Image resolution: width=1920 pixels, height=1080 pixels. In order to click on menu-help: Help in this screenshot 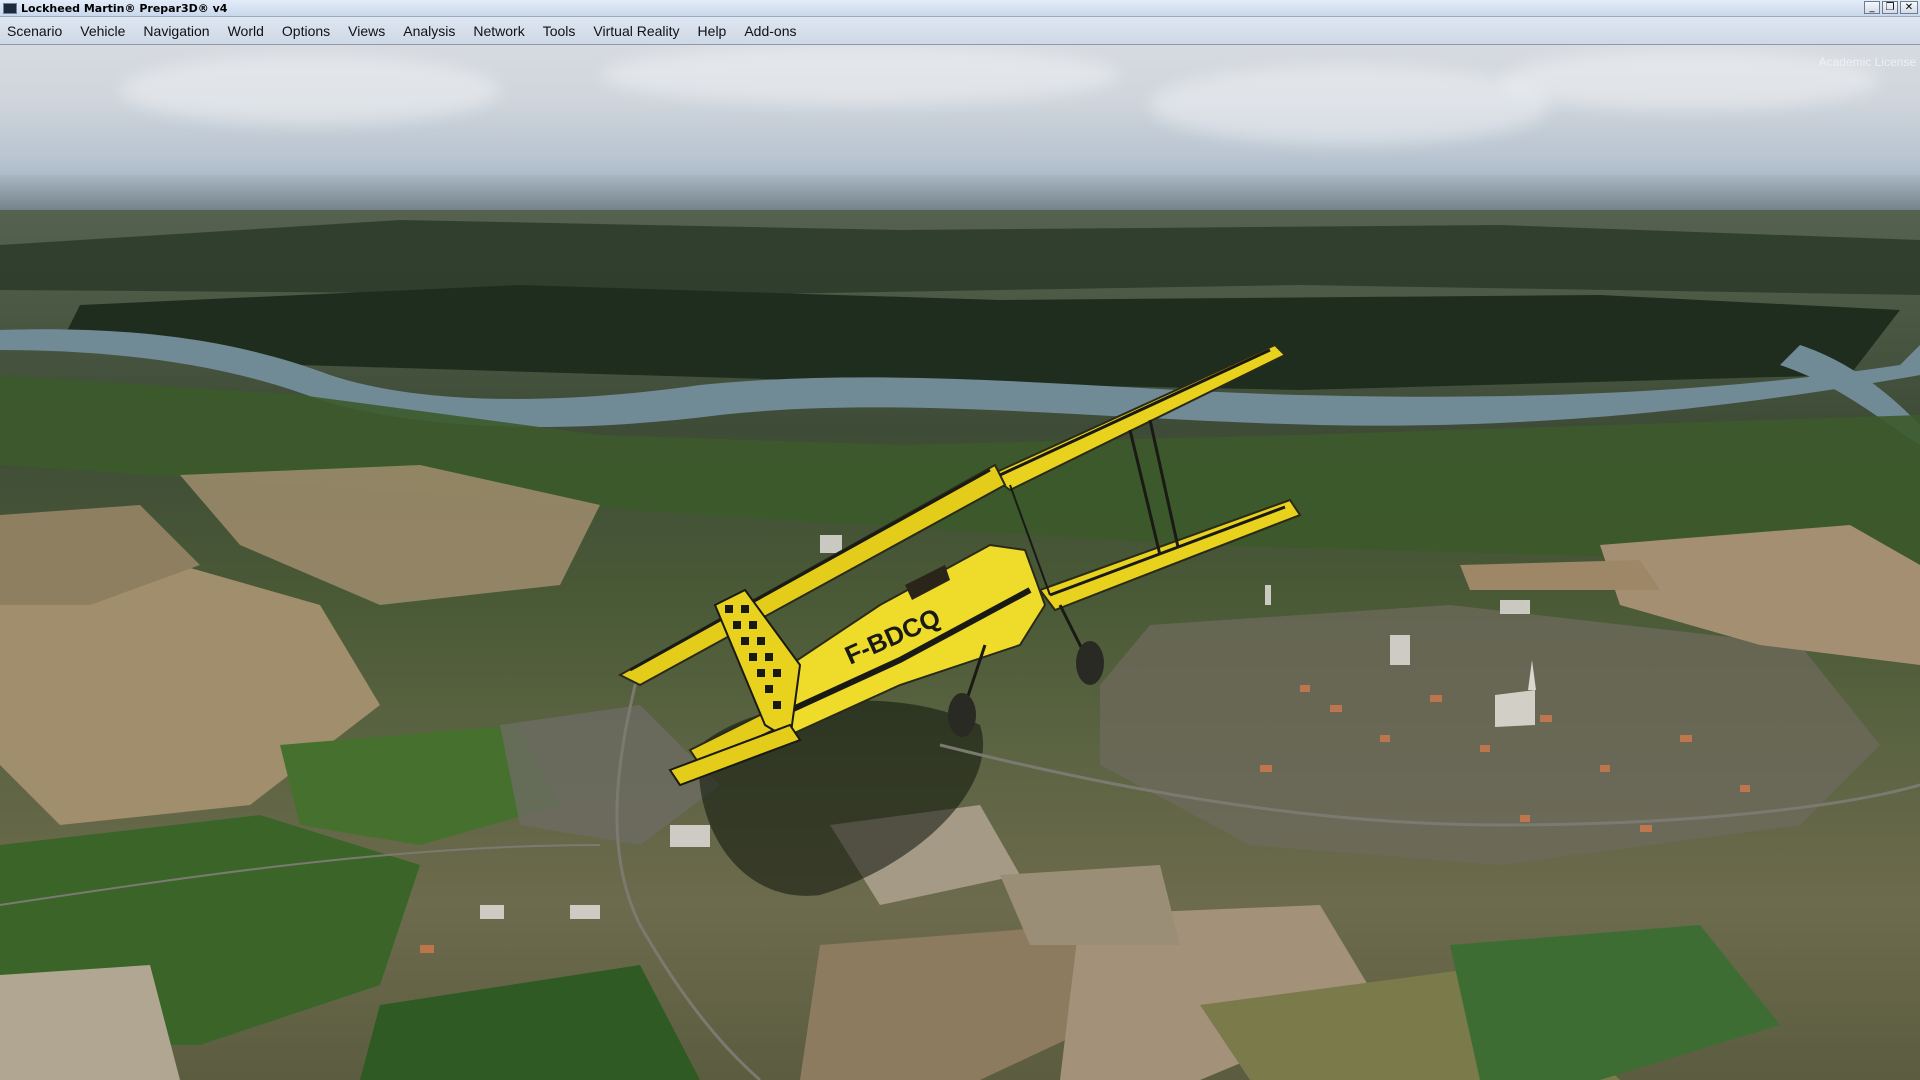, I will do `click(713, 31)`.